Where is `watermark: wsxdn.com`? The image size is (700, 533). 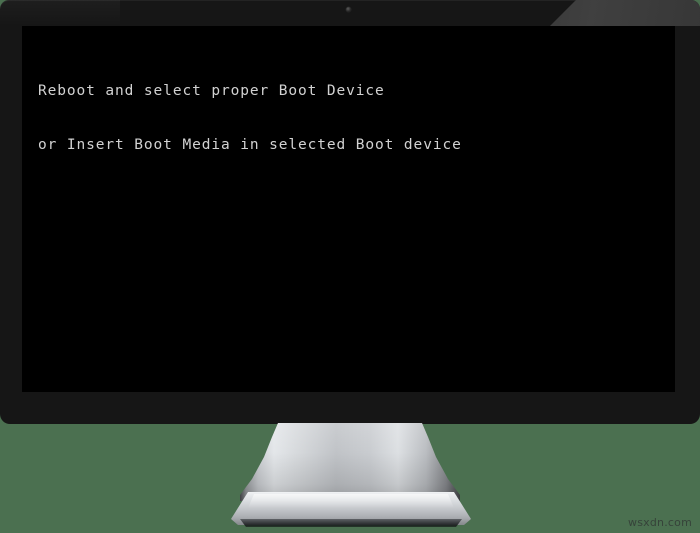
watermark: wsxdn.com is located at coordinates (660, 522).